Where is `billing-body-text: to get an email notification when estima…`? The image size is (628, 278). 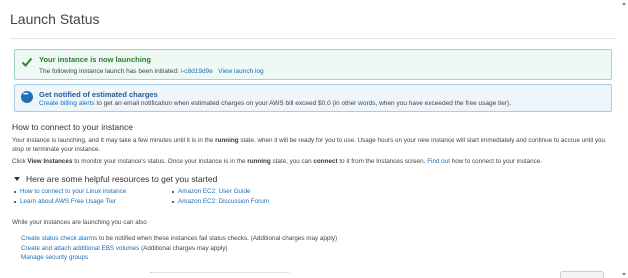 billing-body-text: to get an email notification when estima… is located at coordinates (302, 103).